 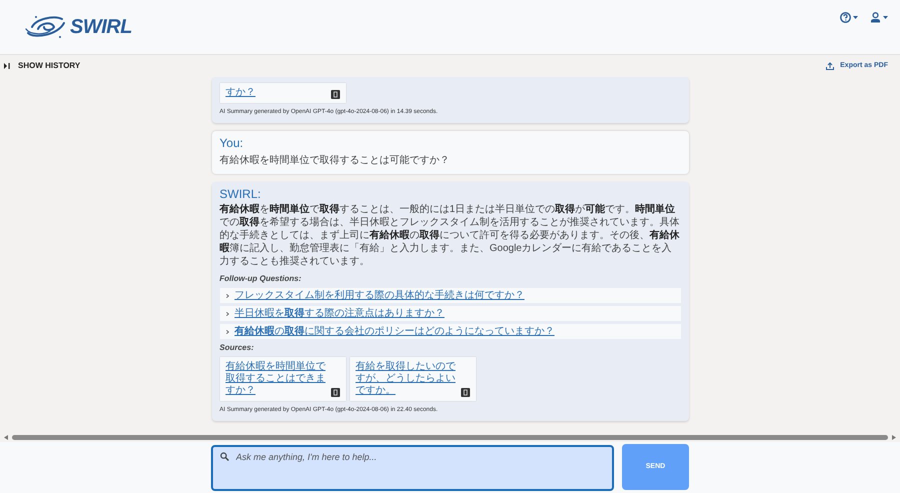 I want to click on source-link: すか？, so click(x=276, y=93).